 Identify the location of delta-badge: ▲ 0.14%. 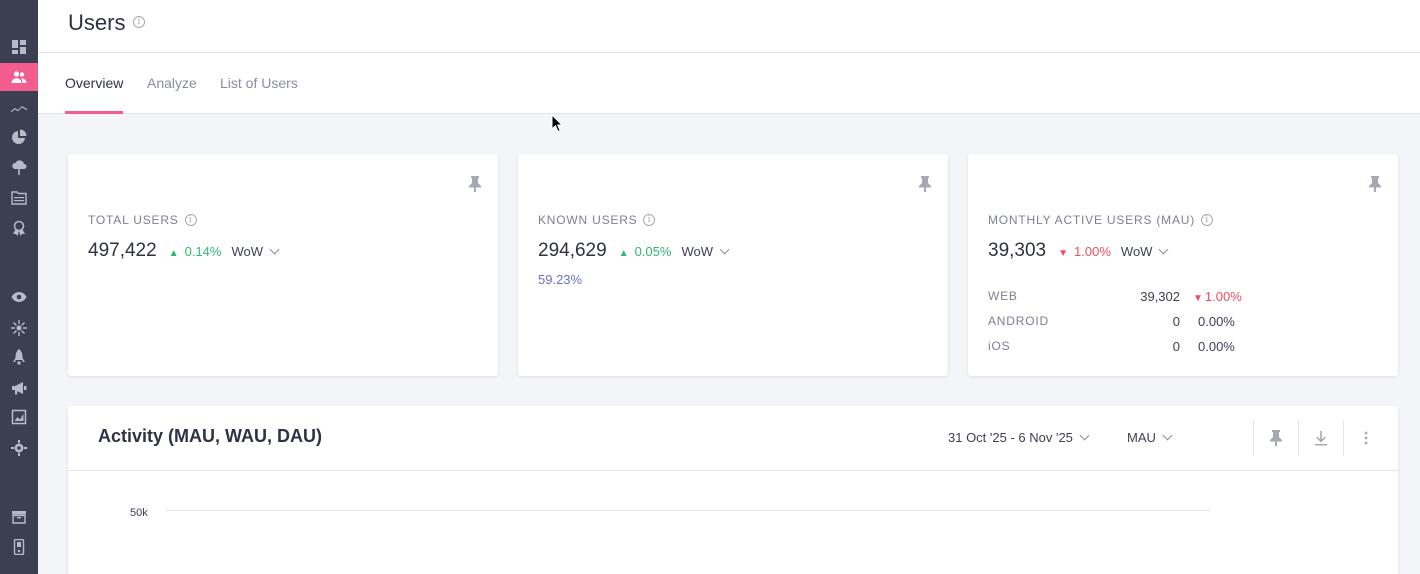
(195, 251).